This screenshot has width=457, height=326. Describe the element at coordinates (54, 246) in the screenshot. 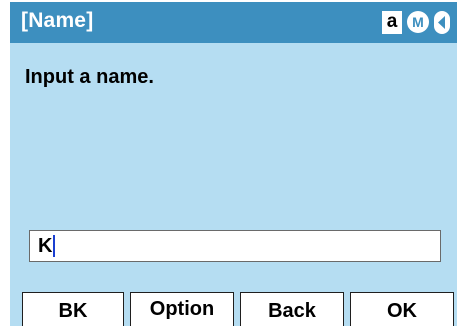

I see `text-caret` at that location.